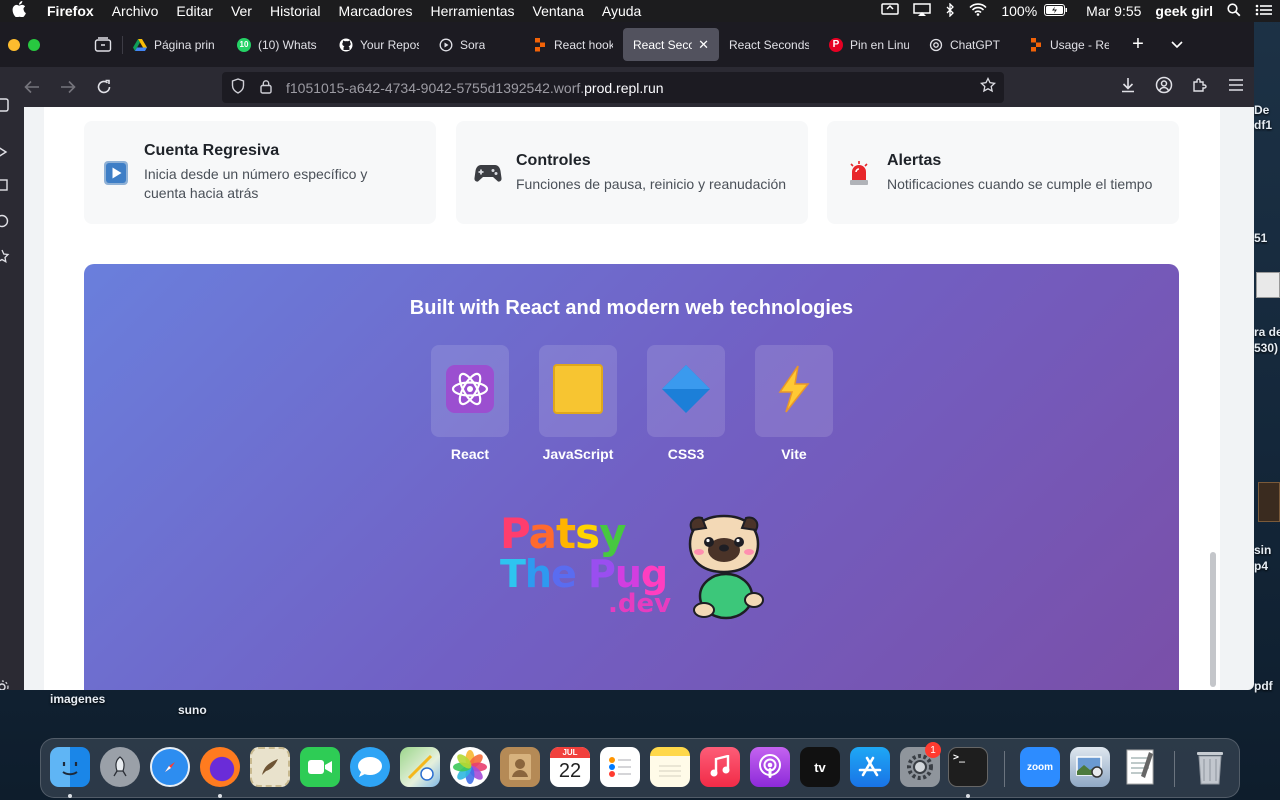  Describe the element at coordinates (703, 45) in the screenshot. I see `close-tab-icon: ✕` at that location.